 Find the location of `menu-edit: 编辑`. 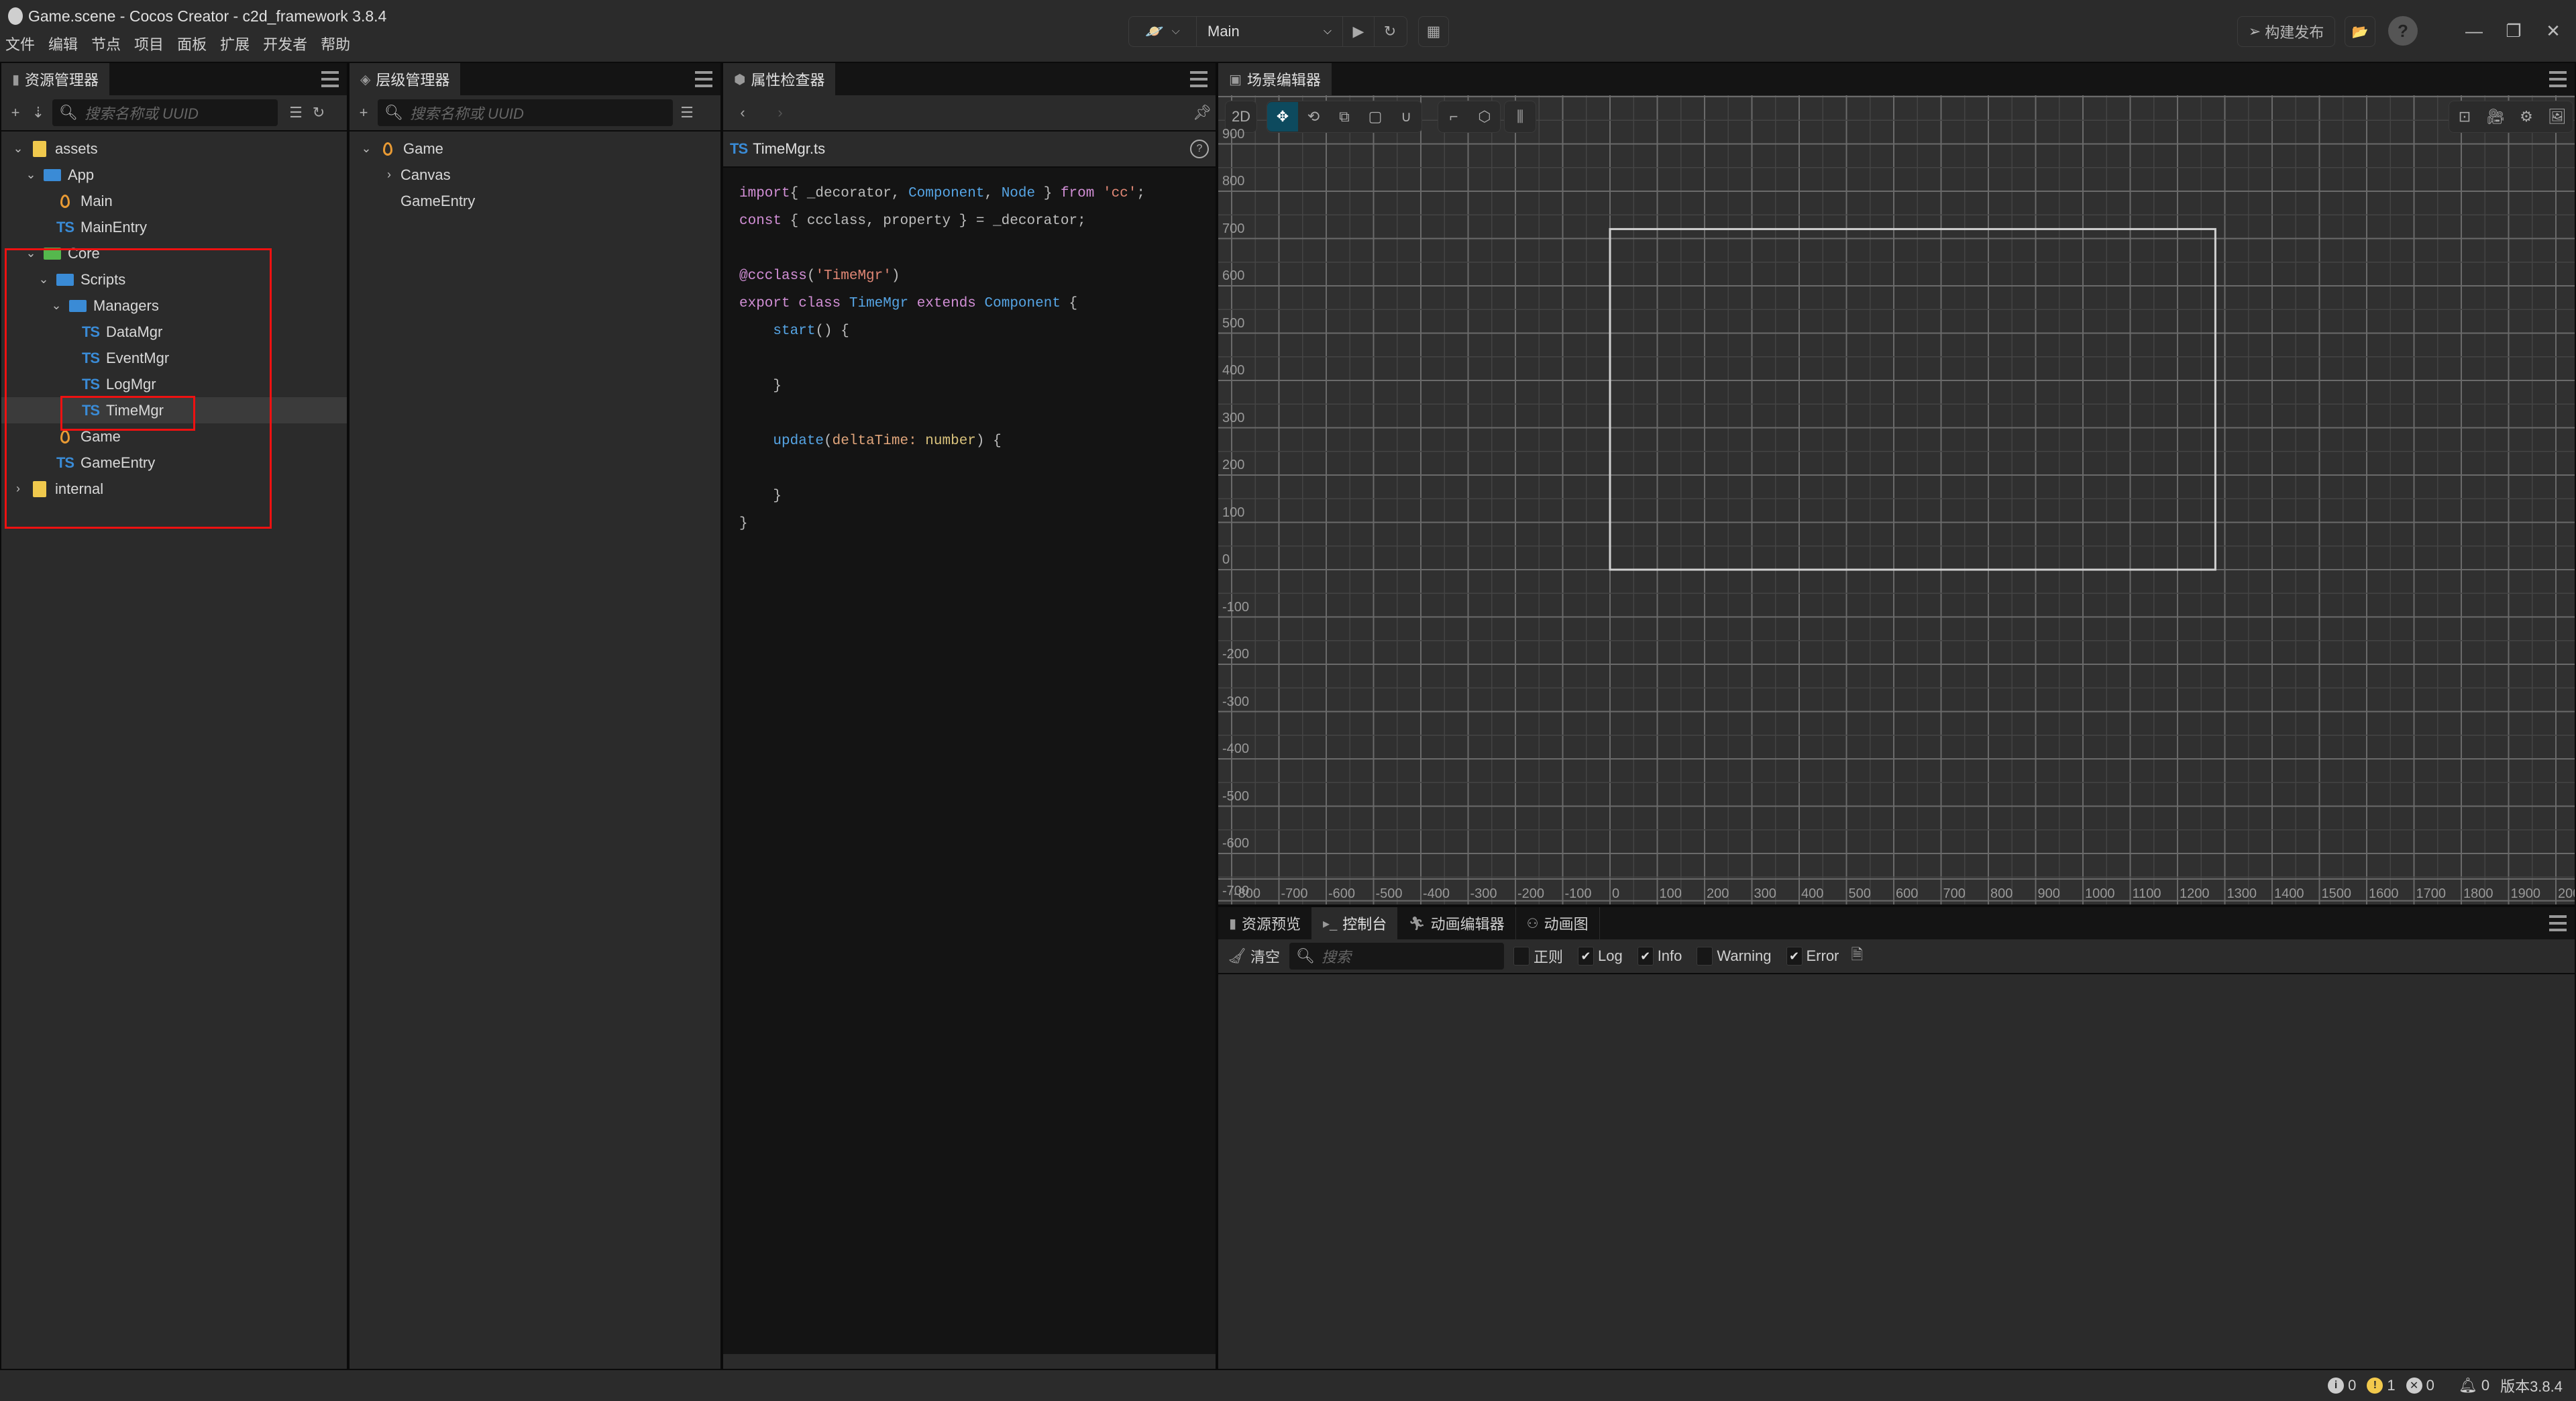

menu-edit: 编辑 is located at coordinates (63, 44).